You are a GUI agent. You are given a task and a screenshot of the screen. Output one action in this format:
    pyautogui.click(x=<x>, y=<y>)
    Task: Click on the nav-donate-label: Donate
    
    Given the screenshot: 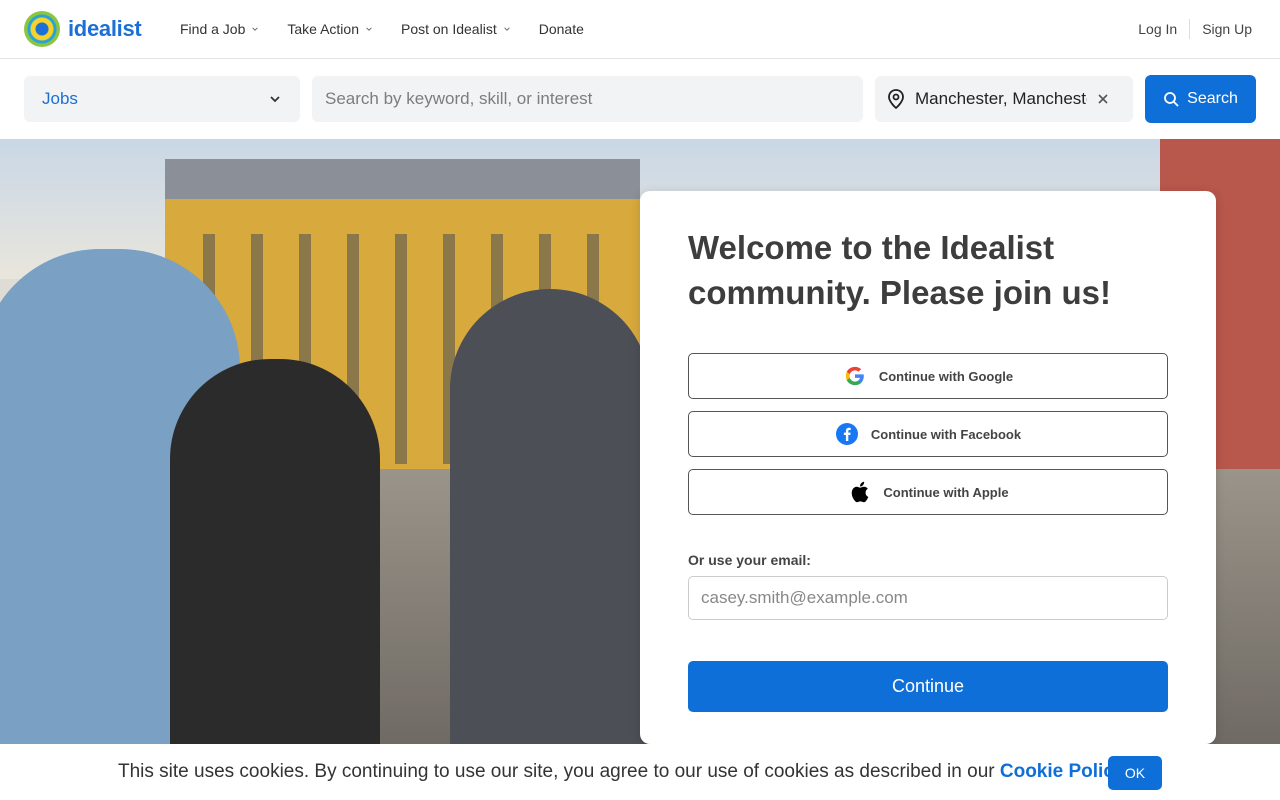 What is the action you would take?
    pyautogui.click(x=561, y=29)
    